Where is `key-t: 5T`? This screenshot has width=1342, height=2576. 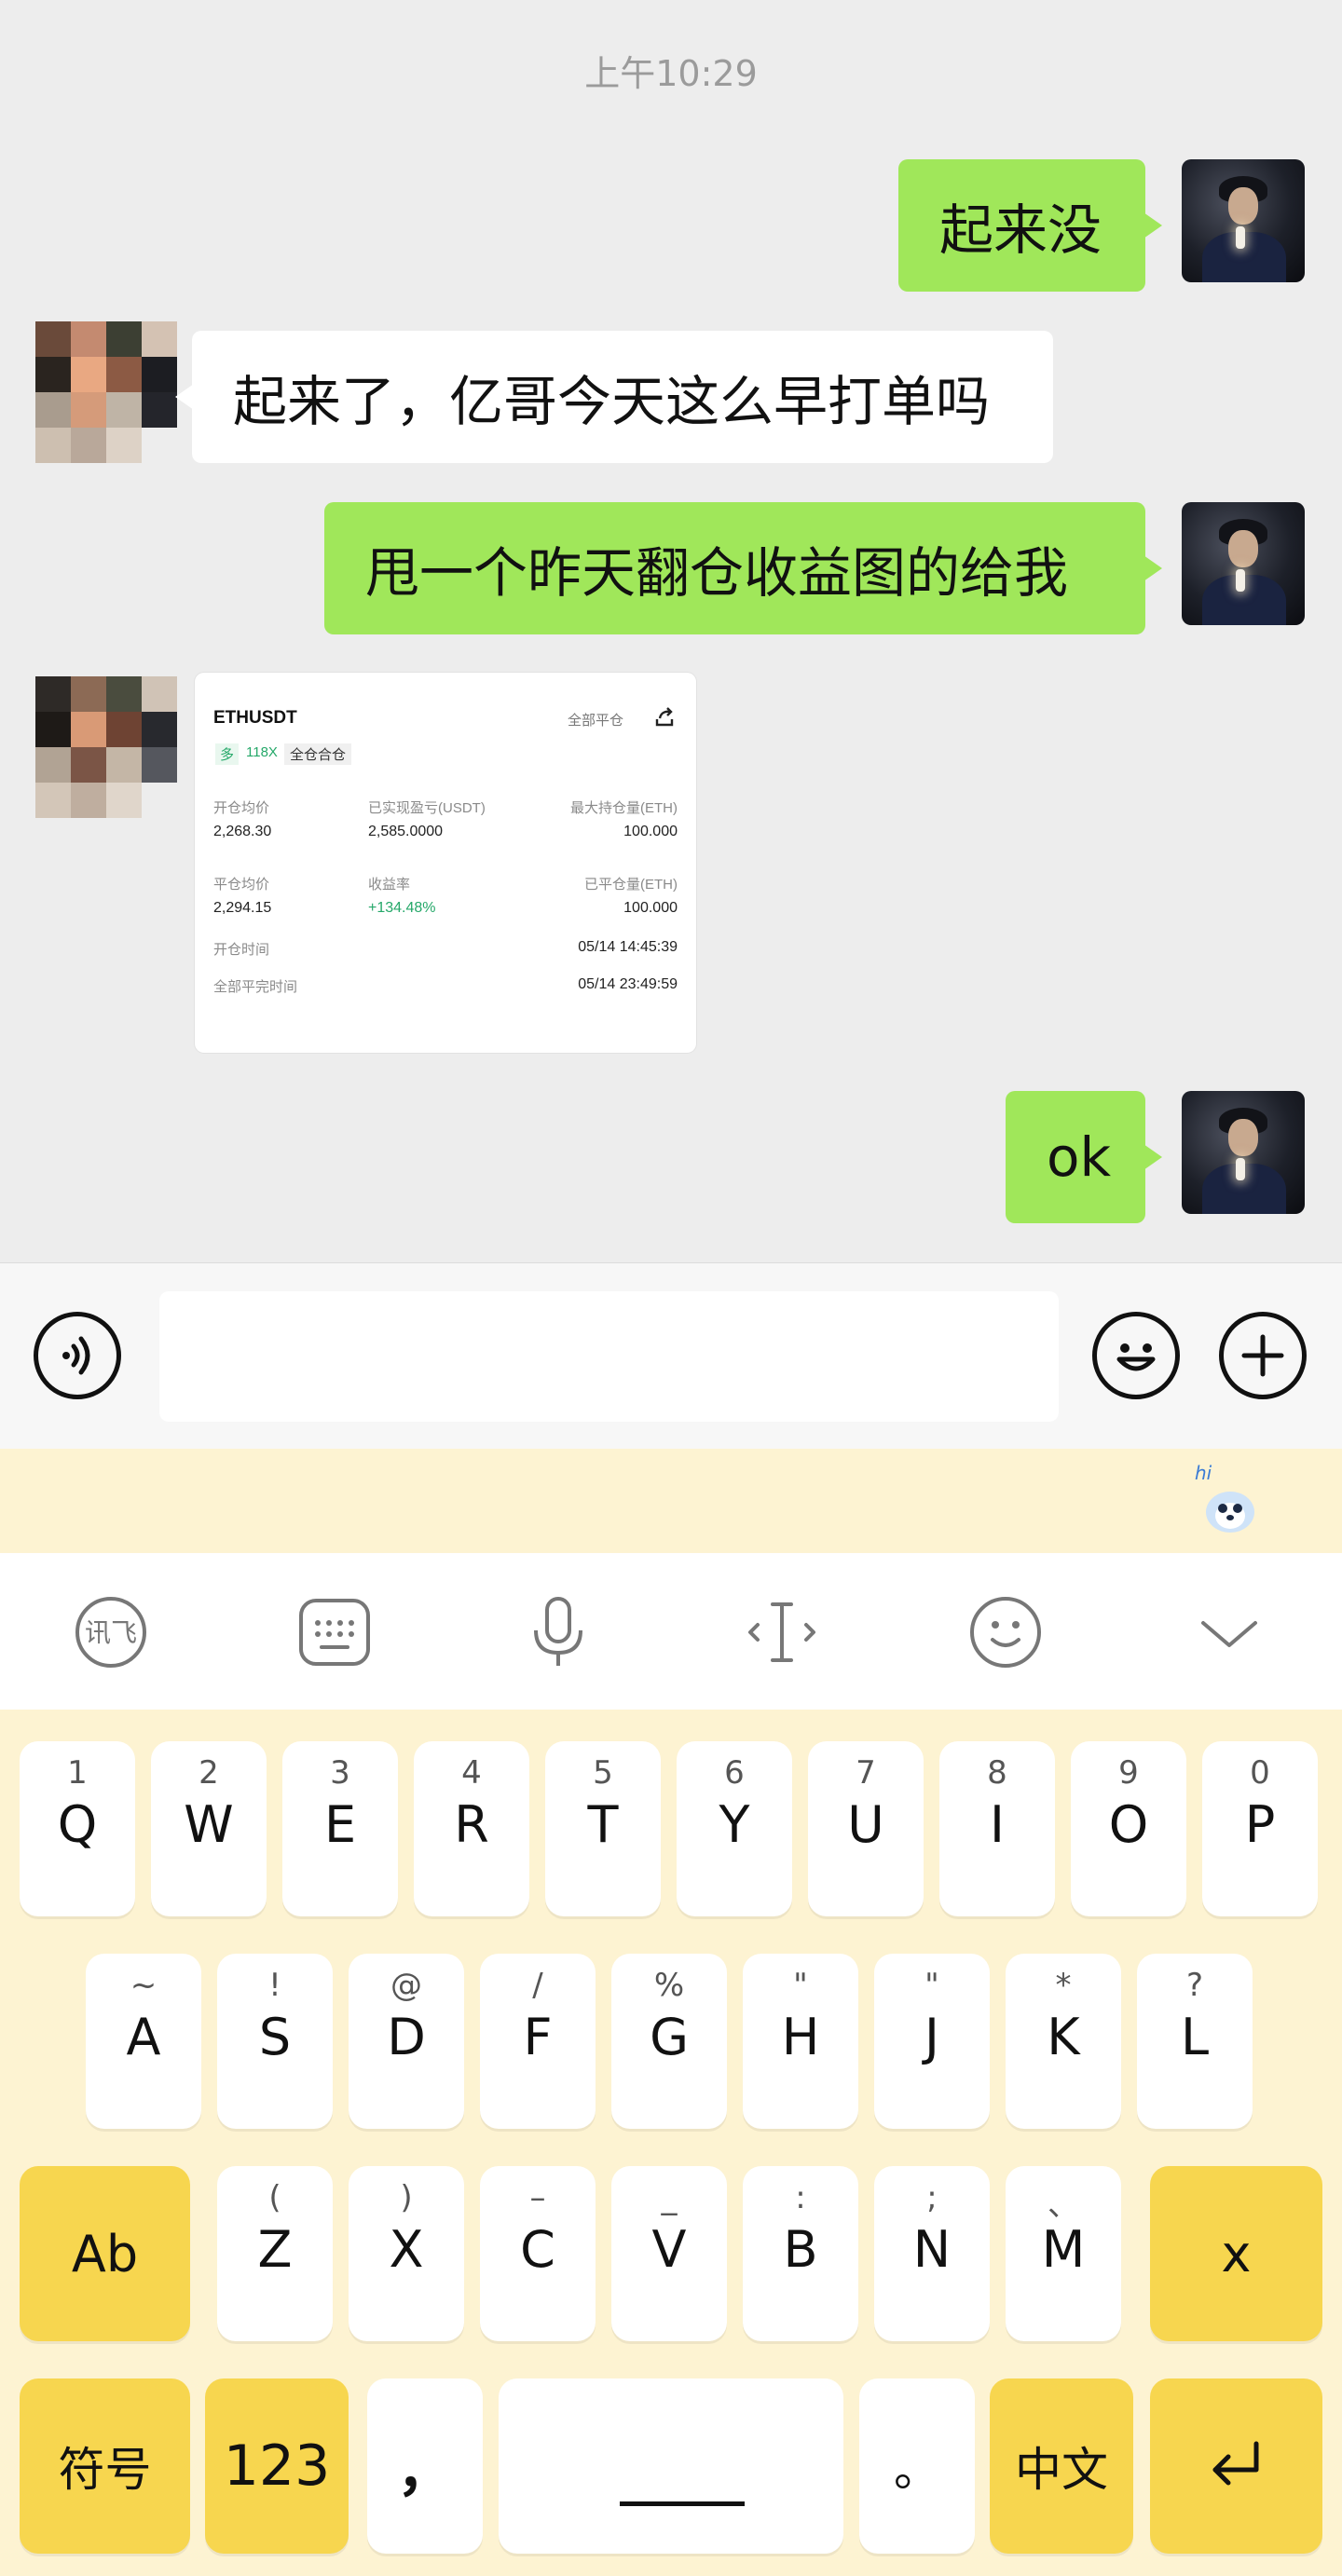
key-t: 5T is located at coordinates (603, 1828).